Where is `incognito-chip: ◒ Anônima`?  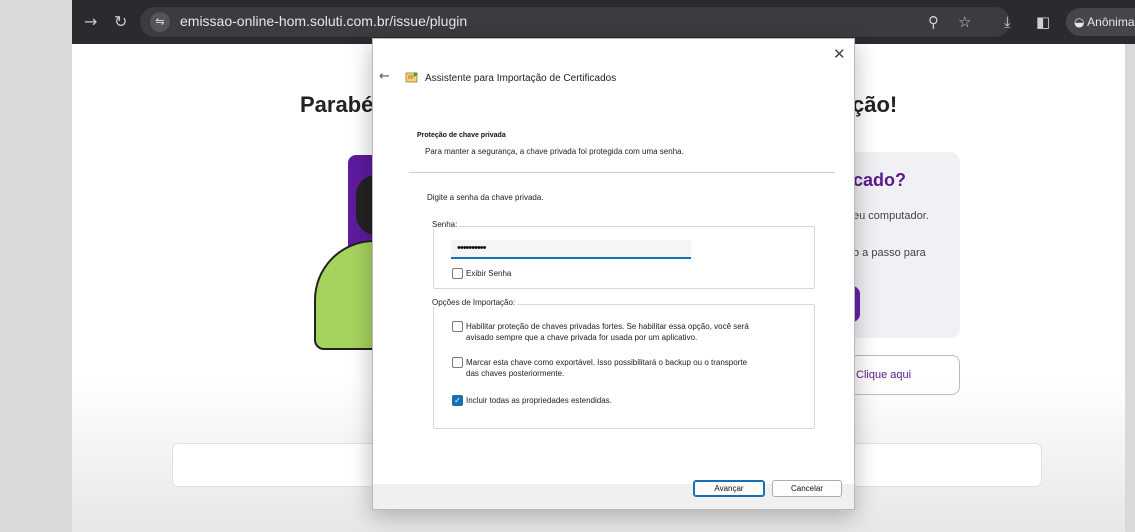 incognito-chip: ◒ Anônima is located at coordinates (1100, 22).